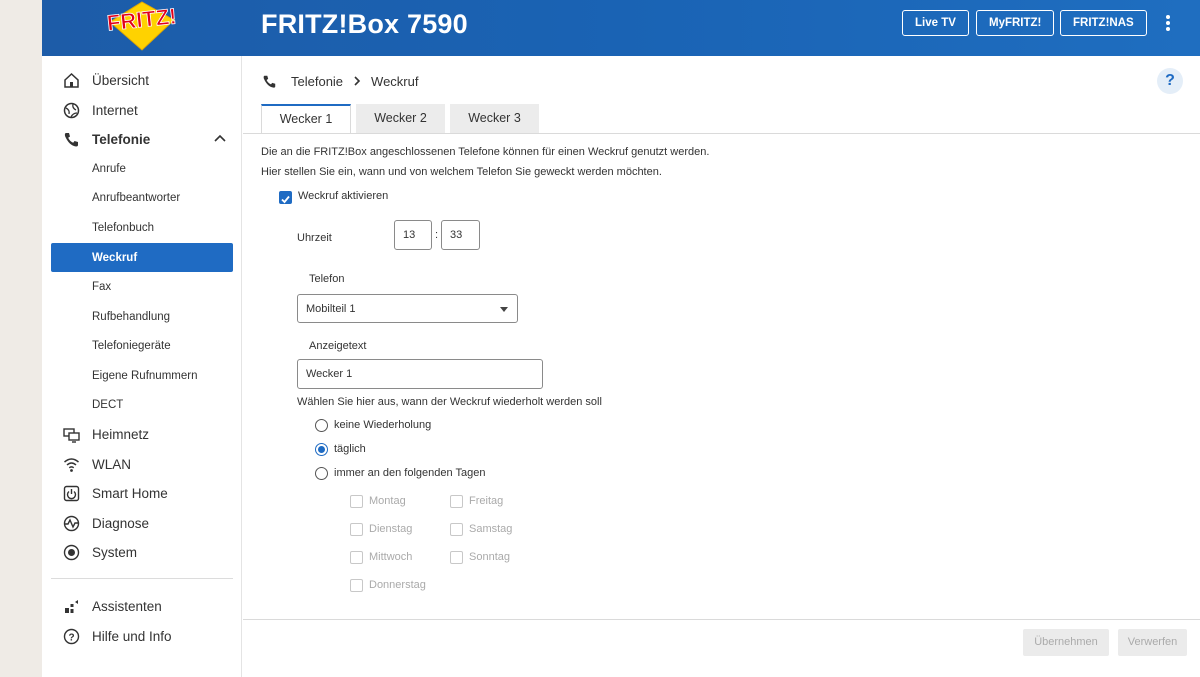  I want to click on network-icon, so click(71, 435).